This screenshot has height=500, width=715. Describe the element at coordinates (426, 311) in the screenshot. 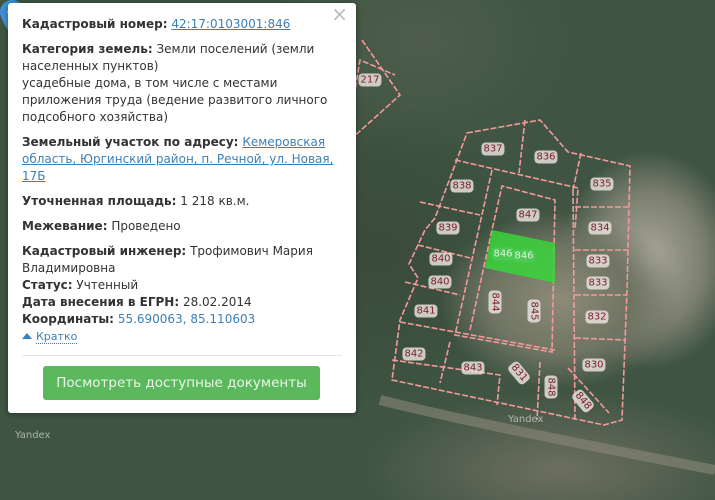

I see `parcel-label: 841` at that location.